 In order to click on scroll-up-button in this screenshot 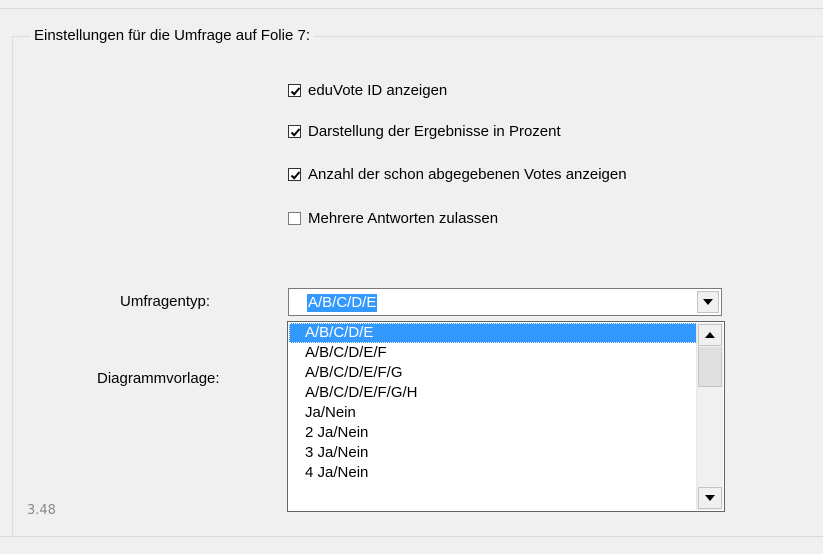, I will do `click(710, 335)`.